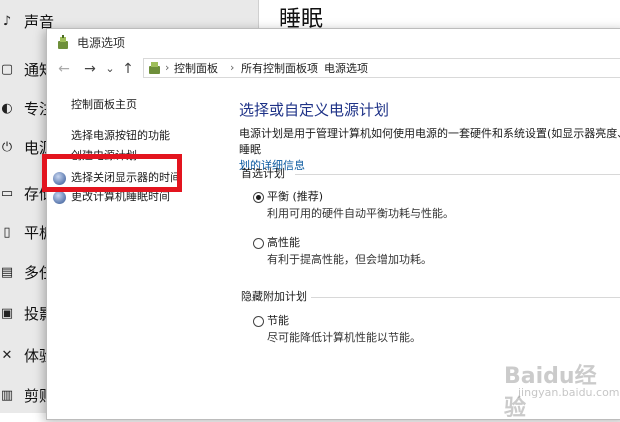 The image size is (620, 422). Describe the element at coordinates (63, 42) in the screenshot. I see `power-options-icon` at that location.